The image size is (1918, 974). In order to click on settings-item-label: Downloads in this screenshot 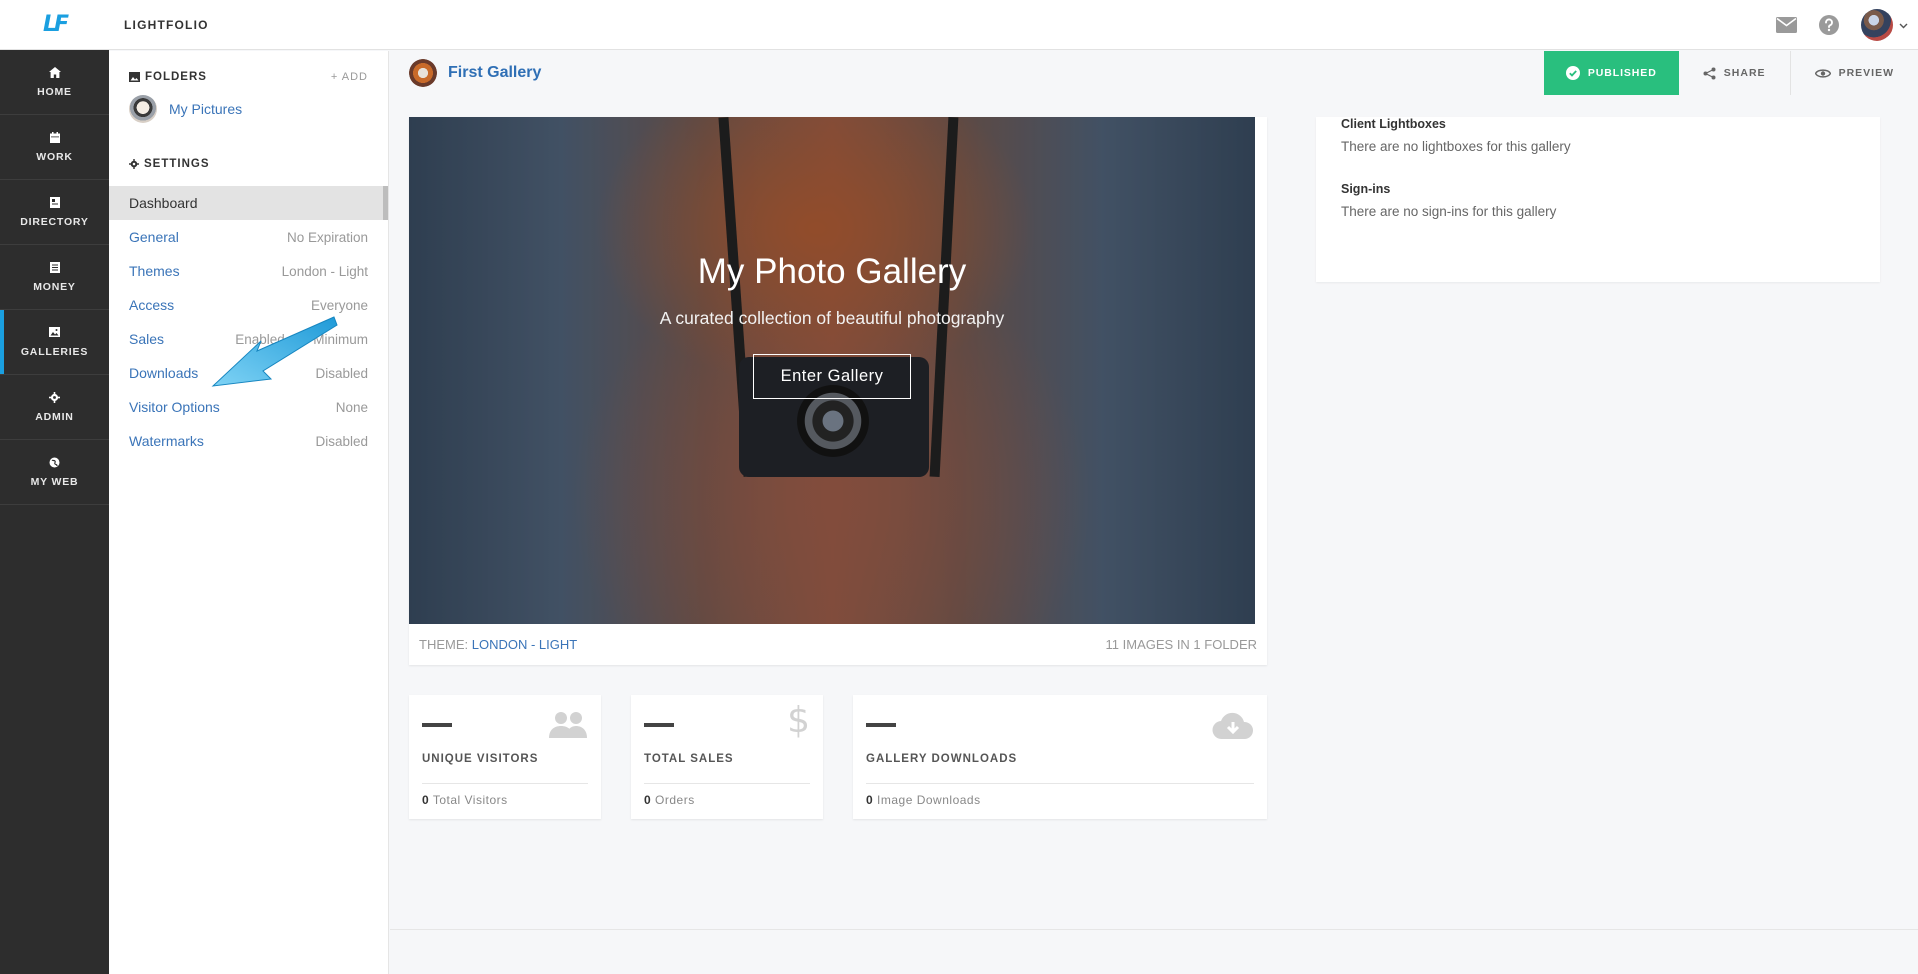, I will do `click(164, 373)`.